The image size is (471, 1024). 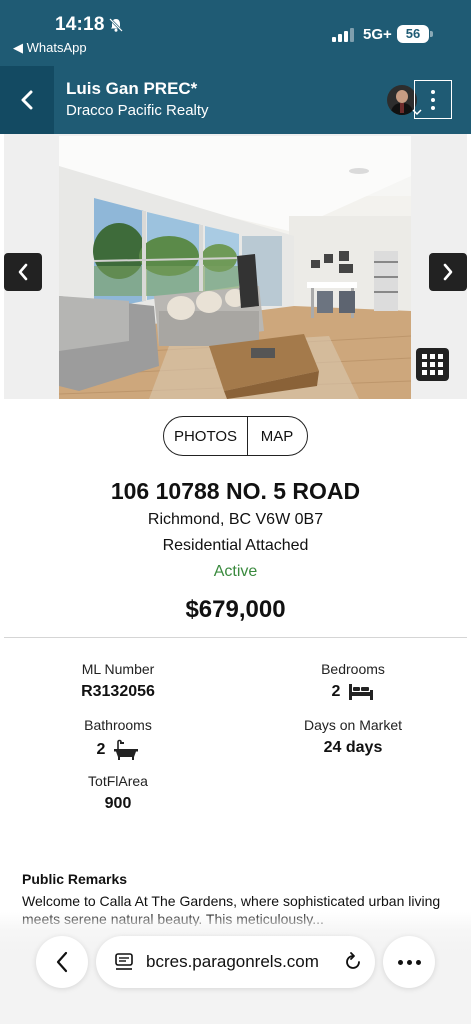 I want to click on avatar-face, so click(x=402, y=96).